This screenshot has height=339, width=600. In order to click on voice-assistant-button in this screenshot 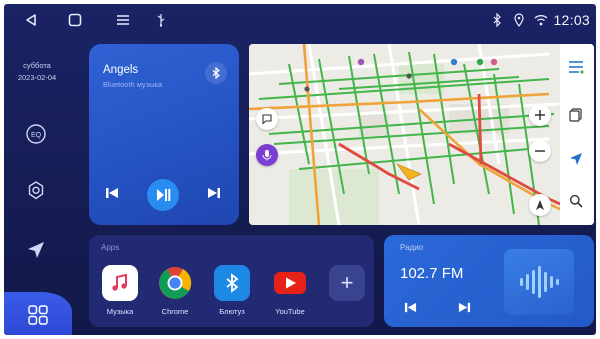, I will do `click(267, 155)`.